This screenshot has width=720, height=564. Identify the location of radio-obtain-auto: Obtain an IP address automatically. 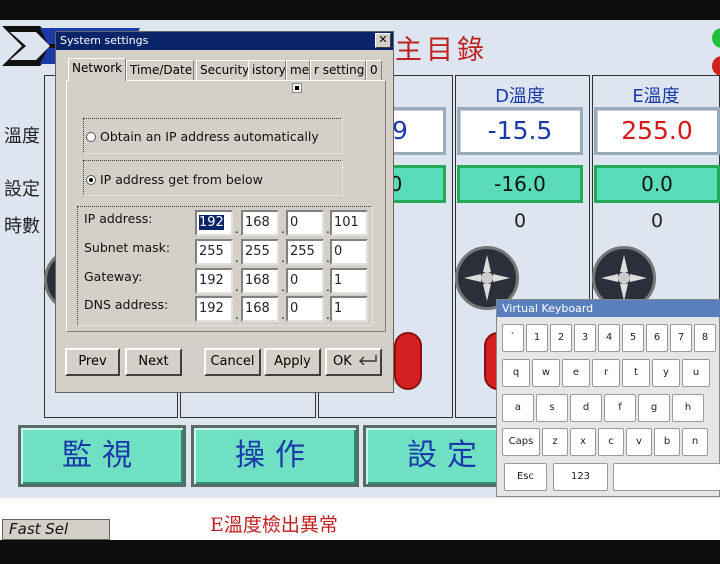
(202, 136).